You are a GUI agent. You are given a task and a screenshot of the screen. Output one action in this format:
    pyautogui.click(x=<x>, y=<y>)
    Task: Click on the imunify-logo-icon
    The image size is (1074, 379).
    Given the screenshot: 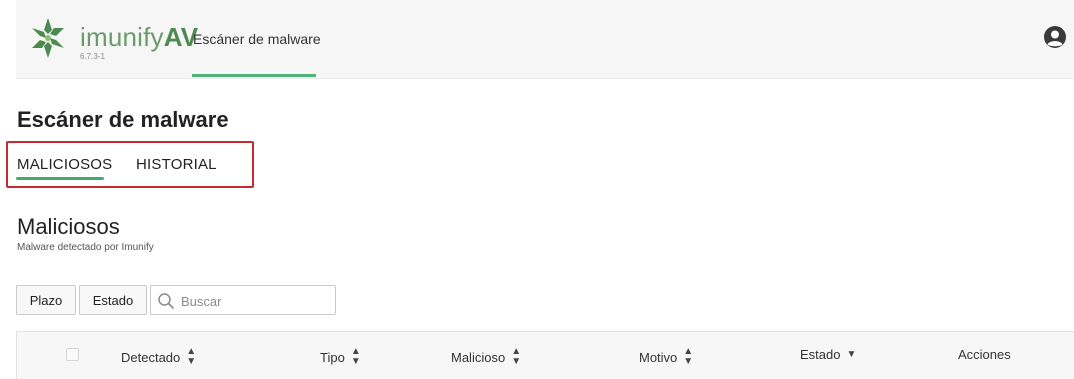 What is the action you would take?
    pyautogui.click(x=48, y=38)
    